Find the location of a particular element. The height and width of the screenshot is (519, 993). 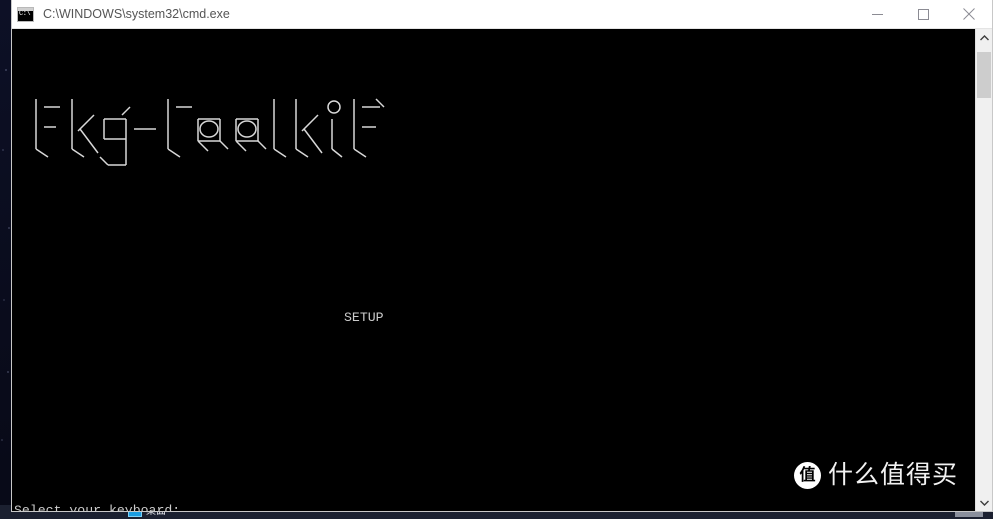

scroll-down-button is located at coordinates (984, 502).